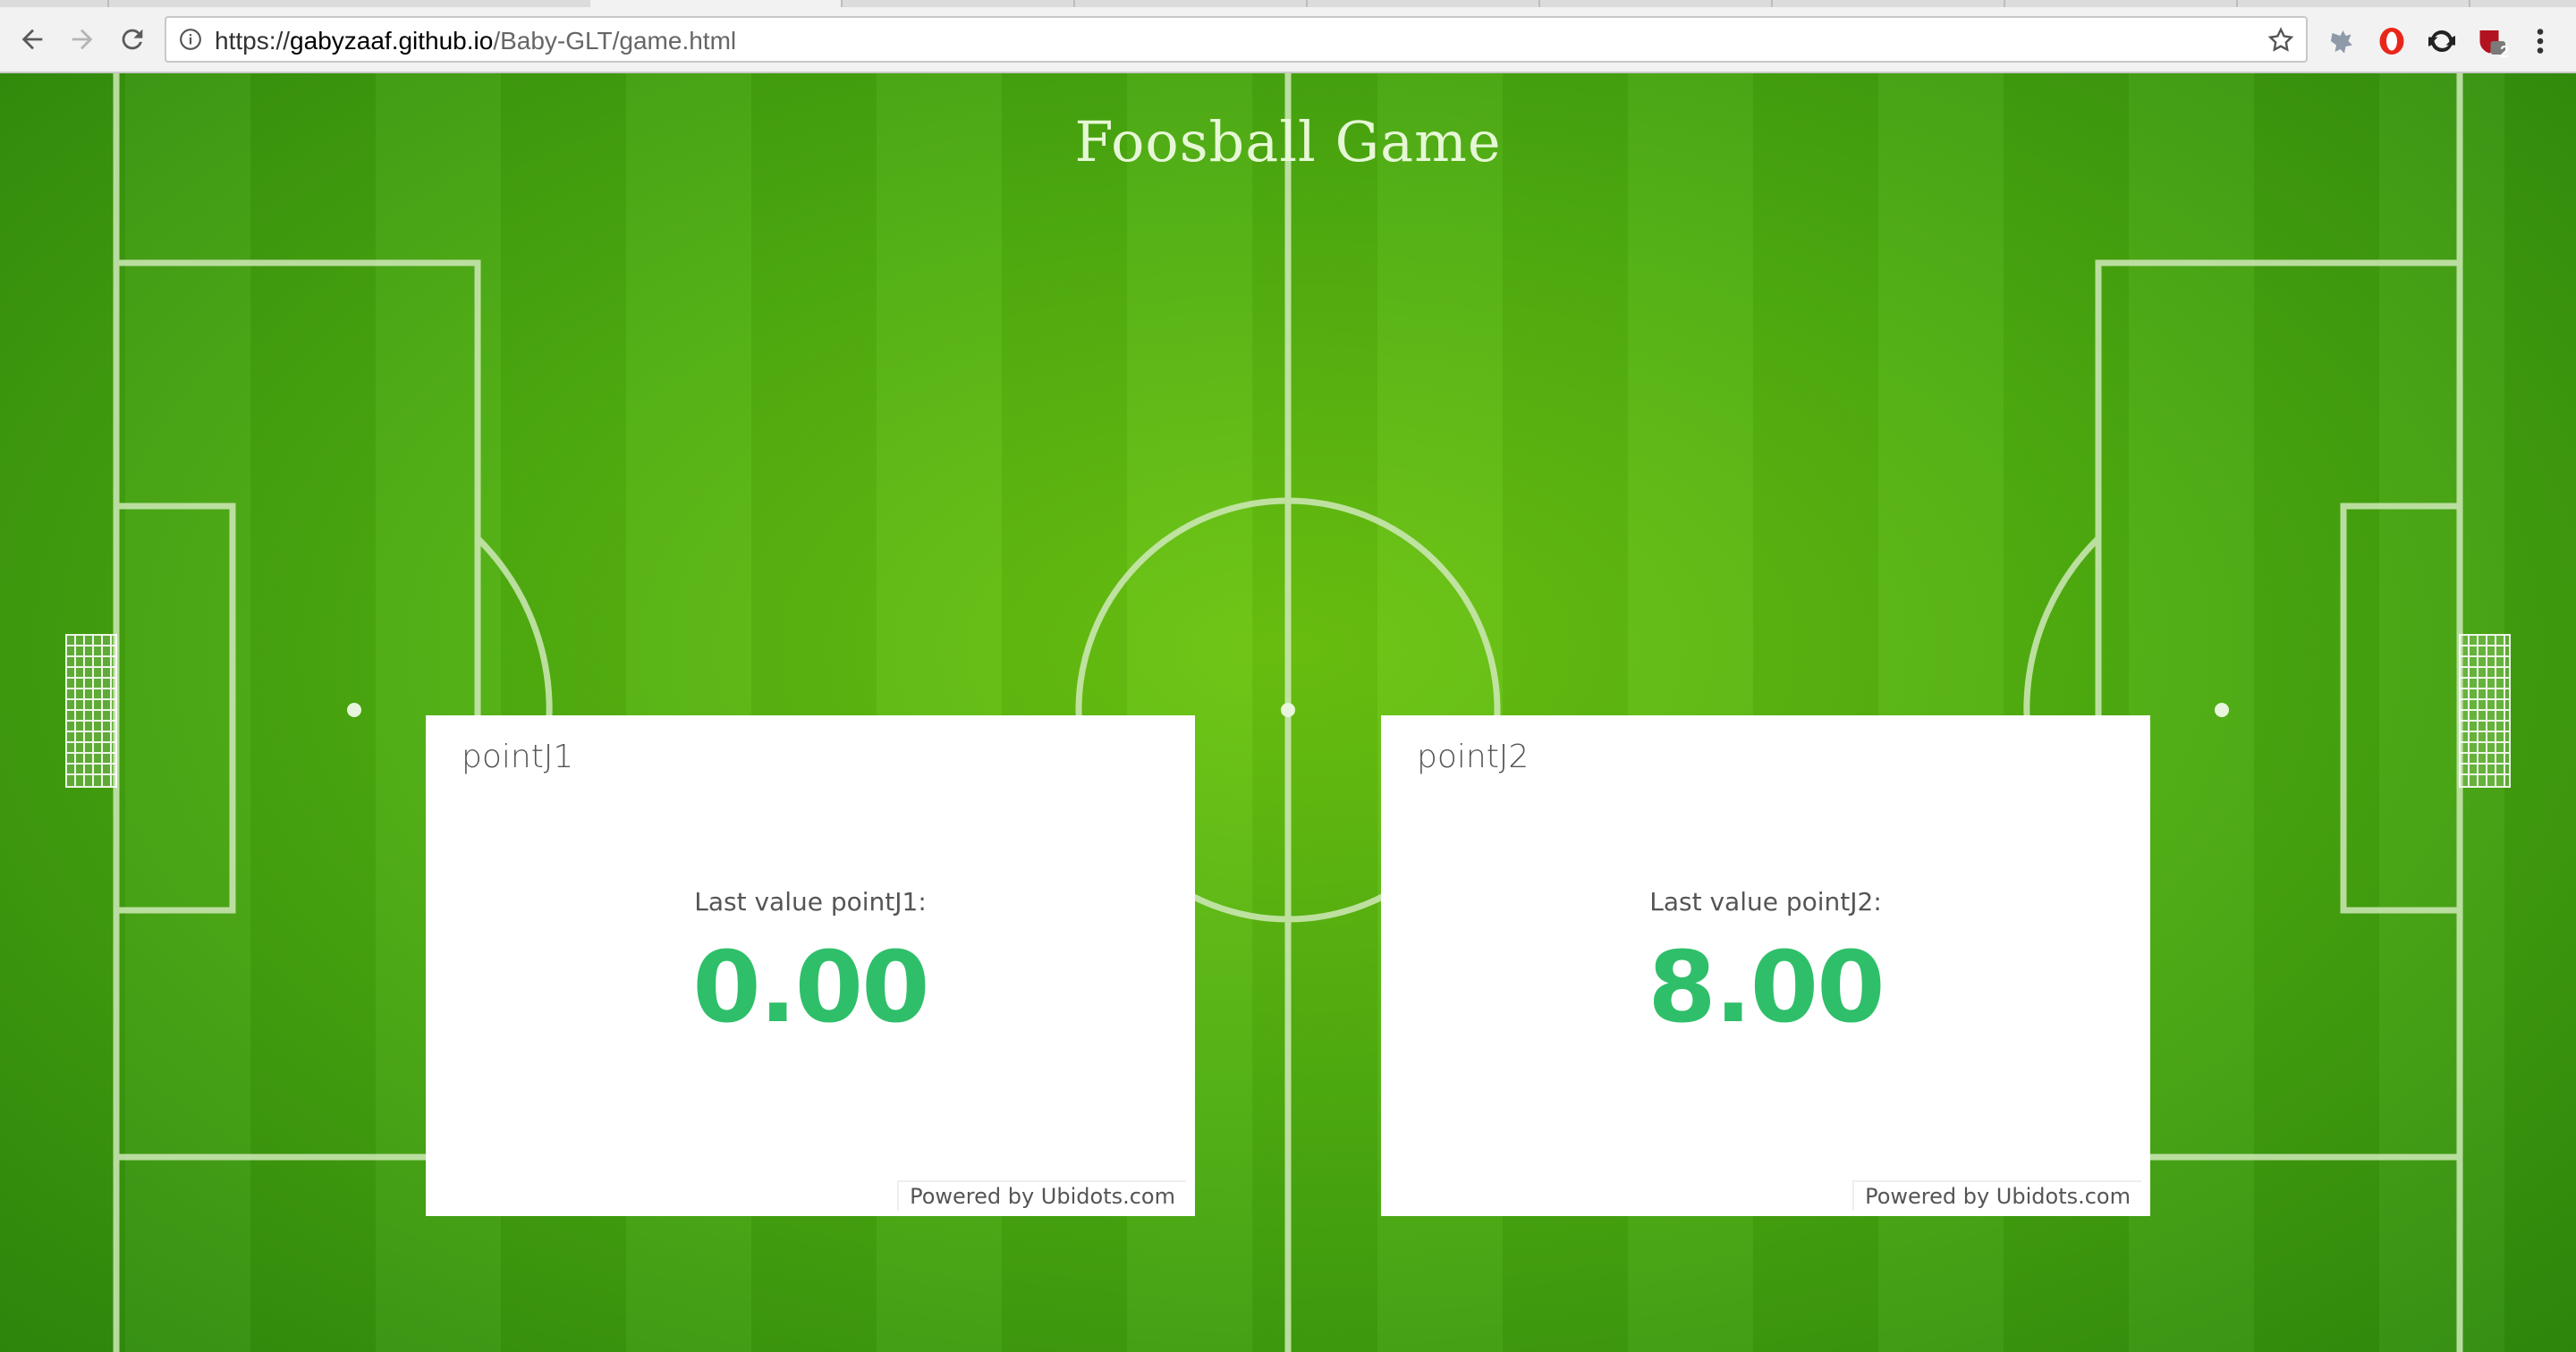 The height and width of the screenshot is (1352, 2576). What do you see at coordinates (1765, 902) in the screenshot?
I see `widget-caption: Last value pointJ2:` at bounding box center [1765, 902].